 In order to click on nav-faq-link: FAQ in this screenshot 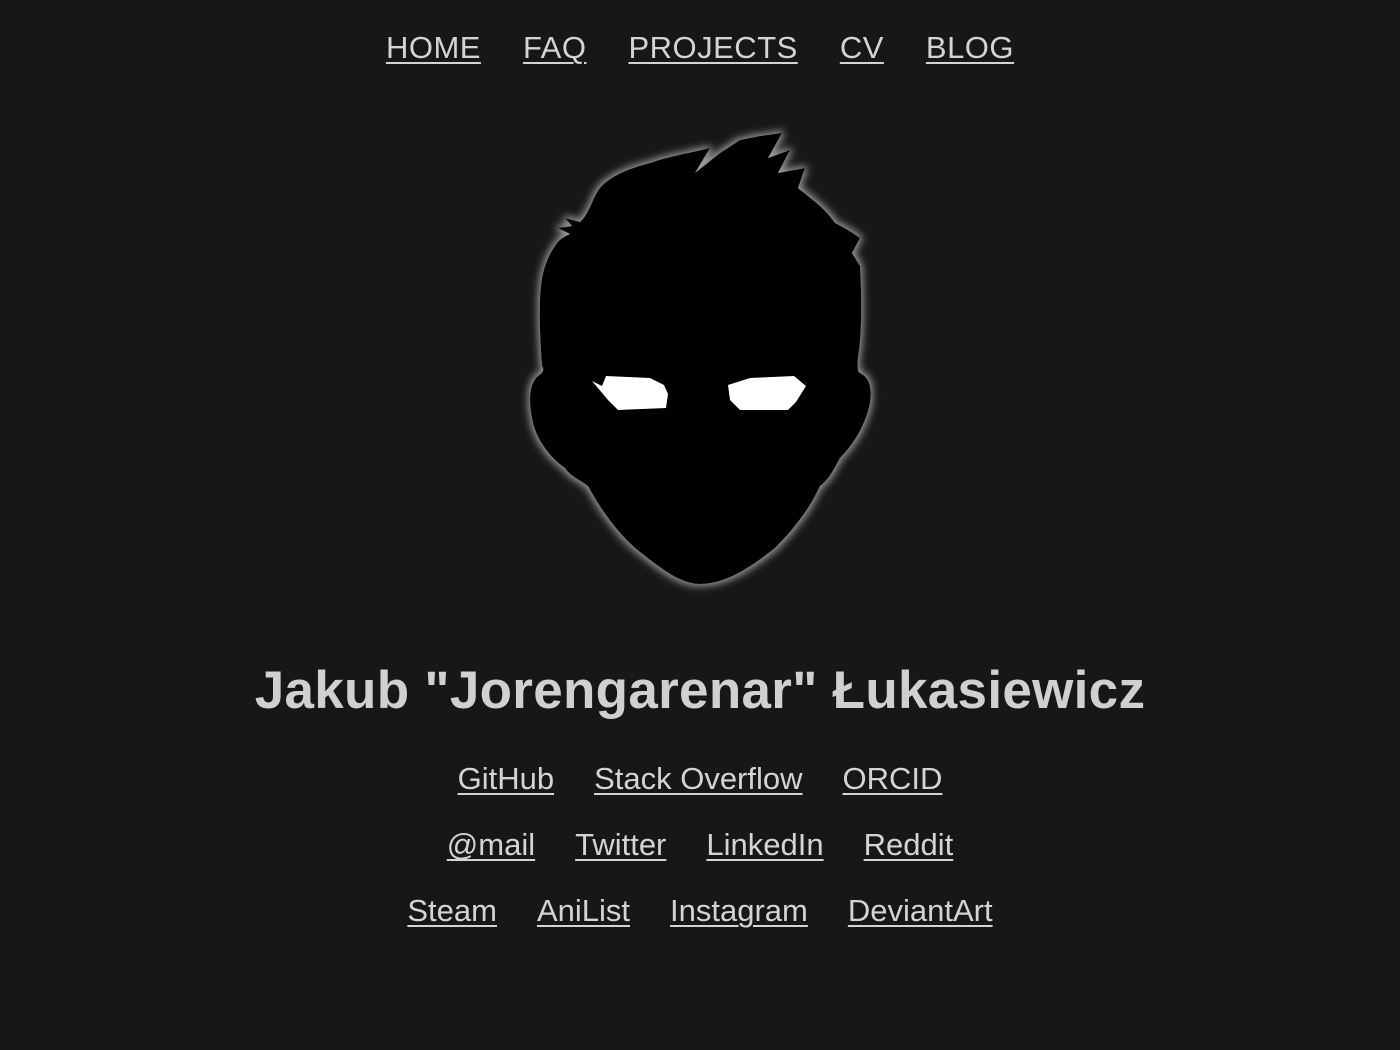, I will do `click(555, 48)`.